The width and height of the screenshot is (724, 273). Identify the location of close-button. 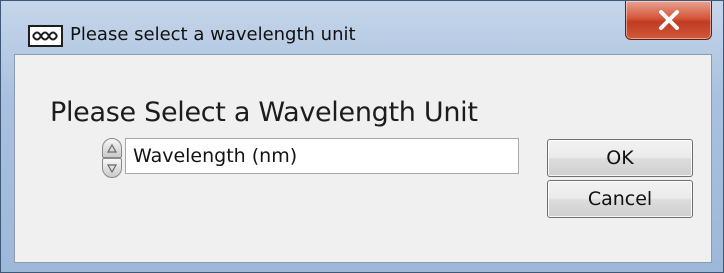
(668, 20).